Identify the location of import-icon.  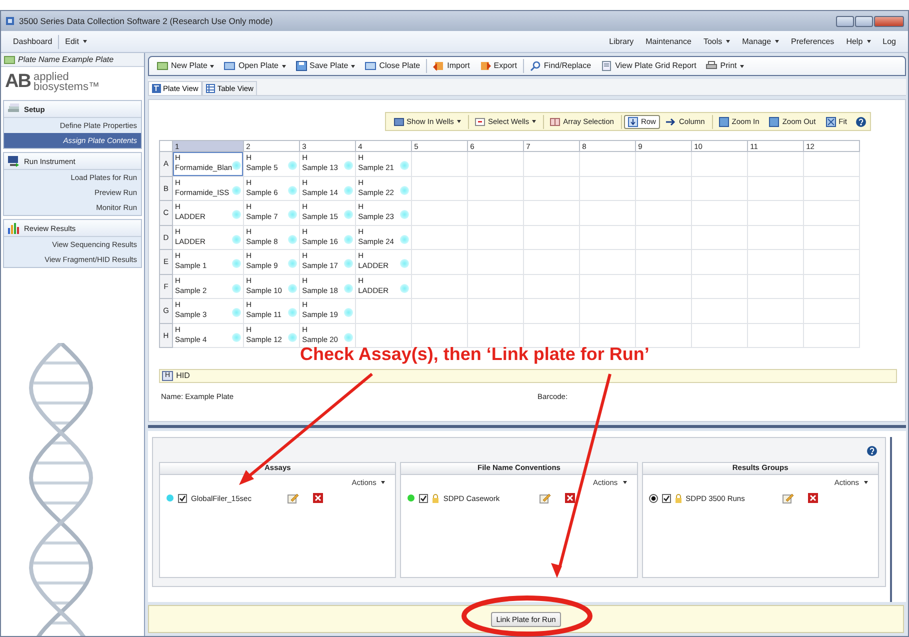
(438, 66).